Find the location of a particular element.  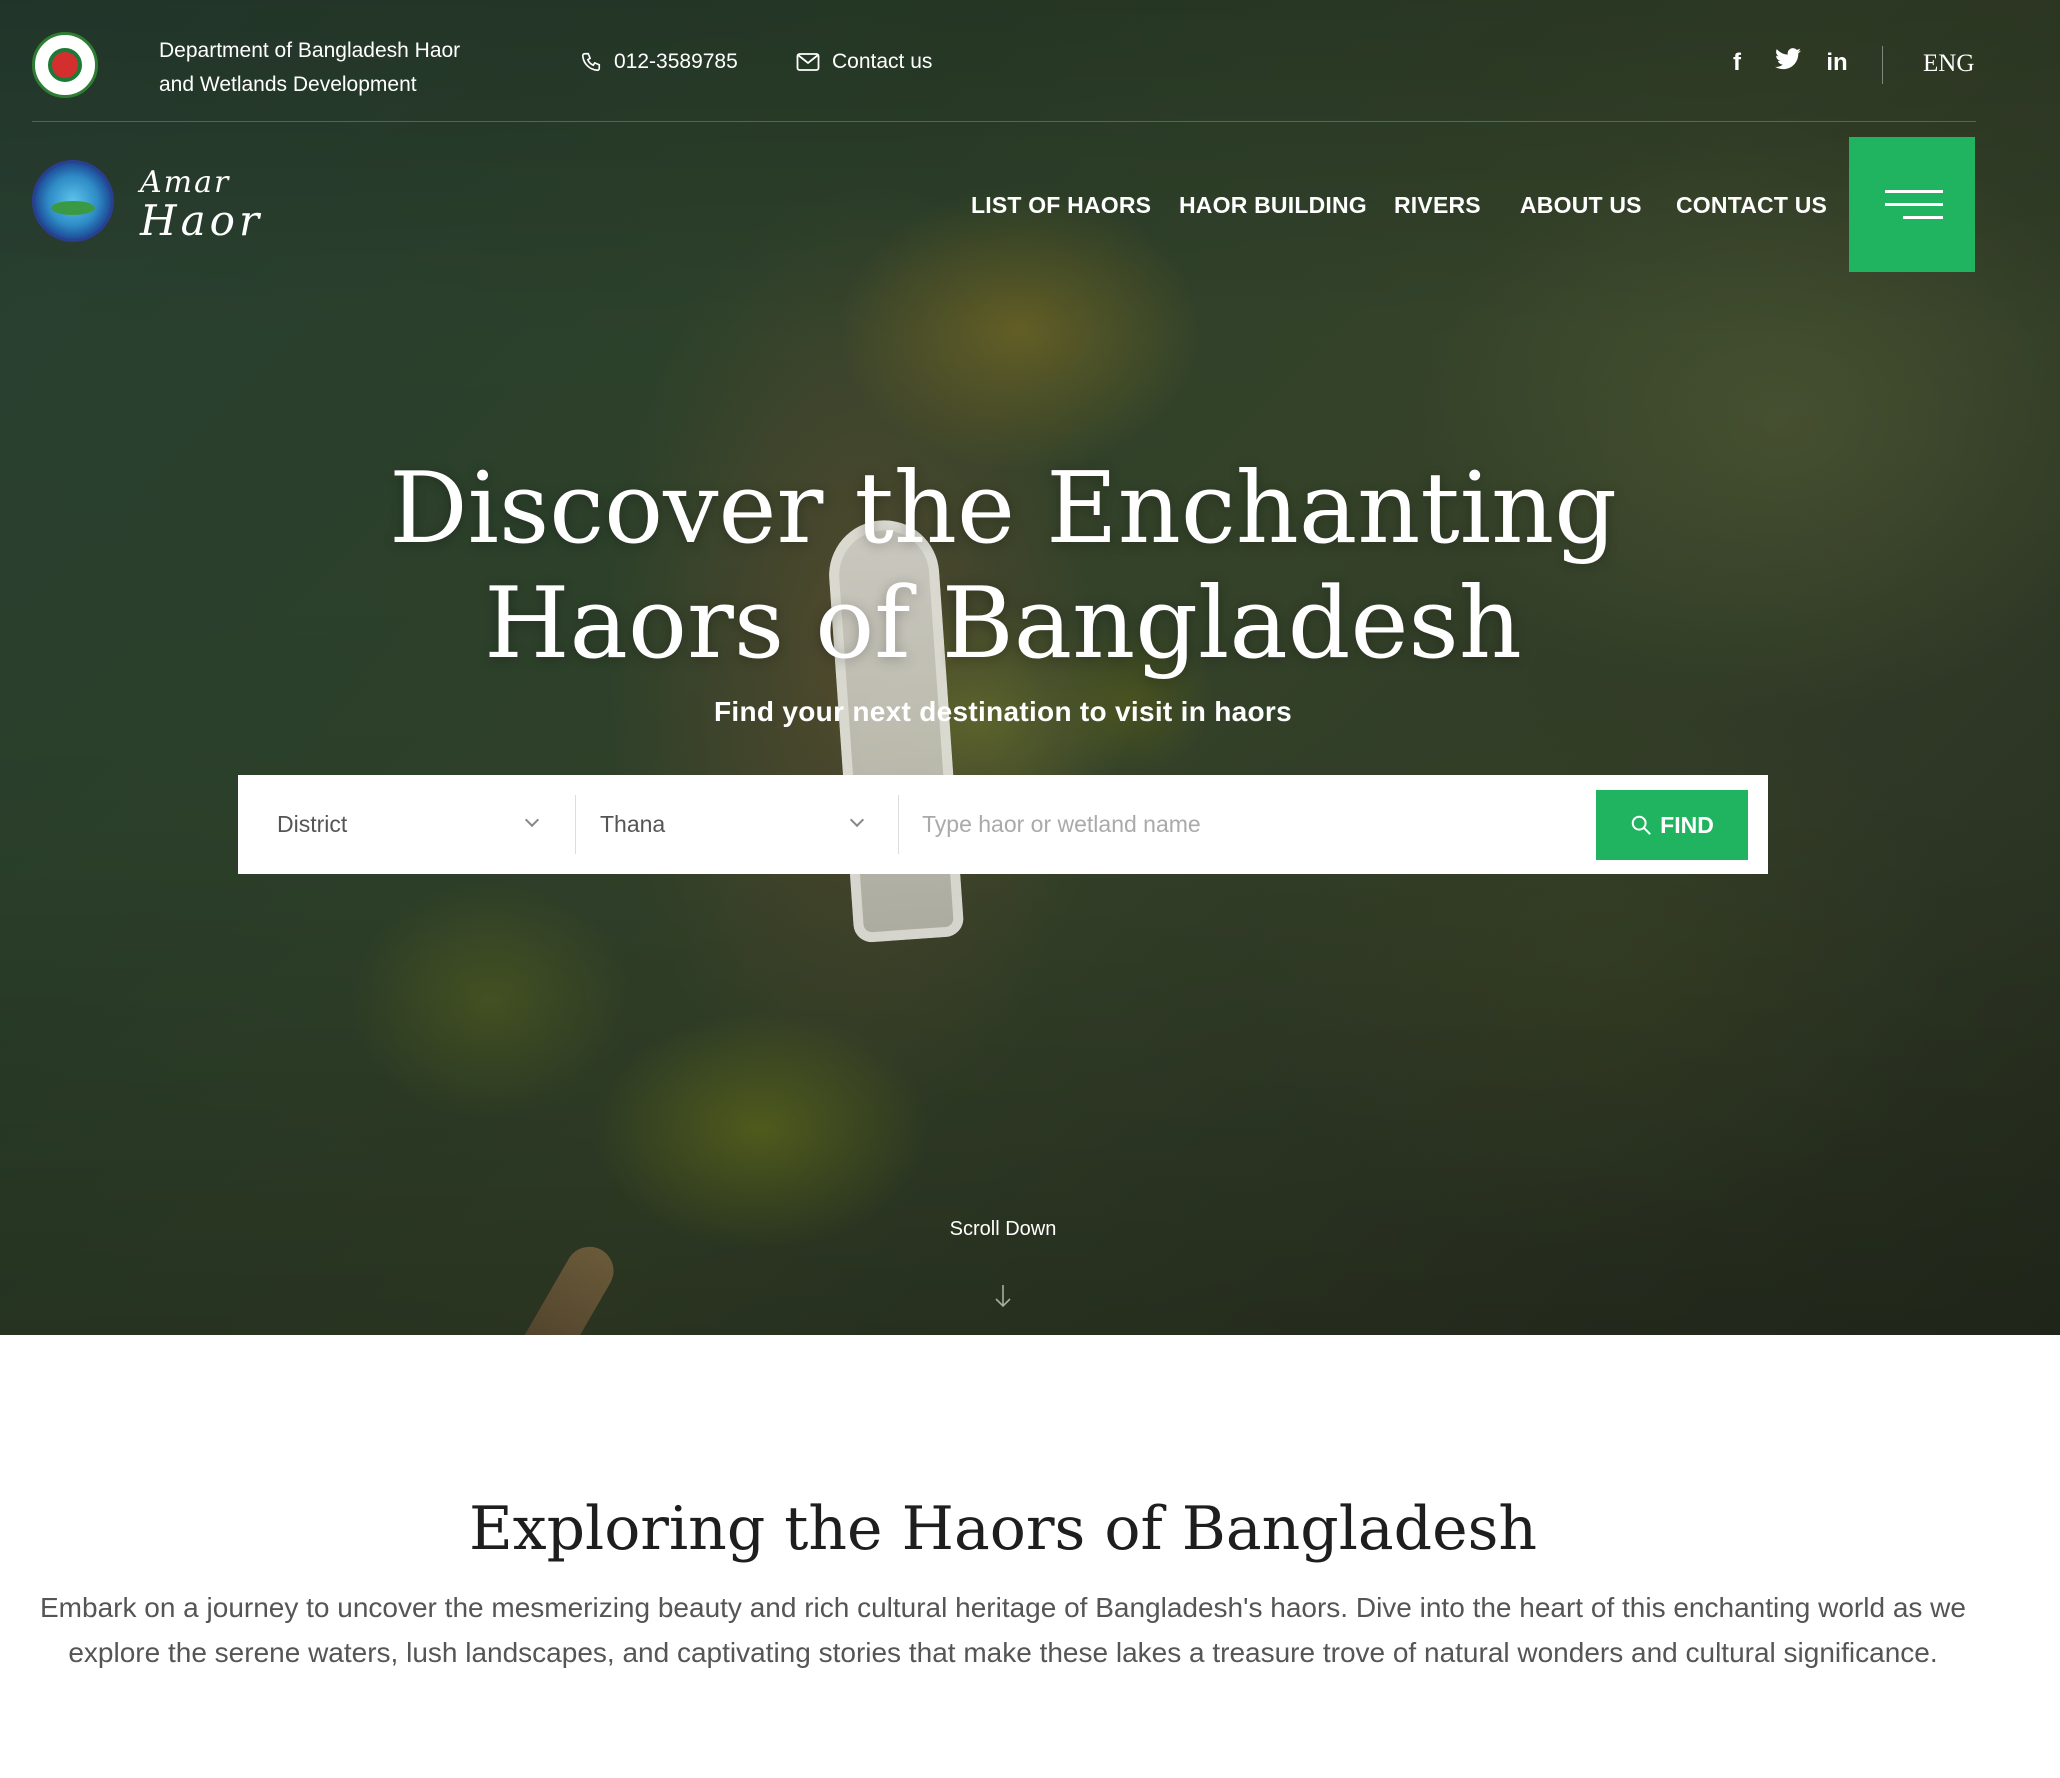

linkedin-icon: in is located at coordinates (1837, 63).